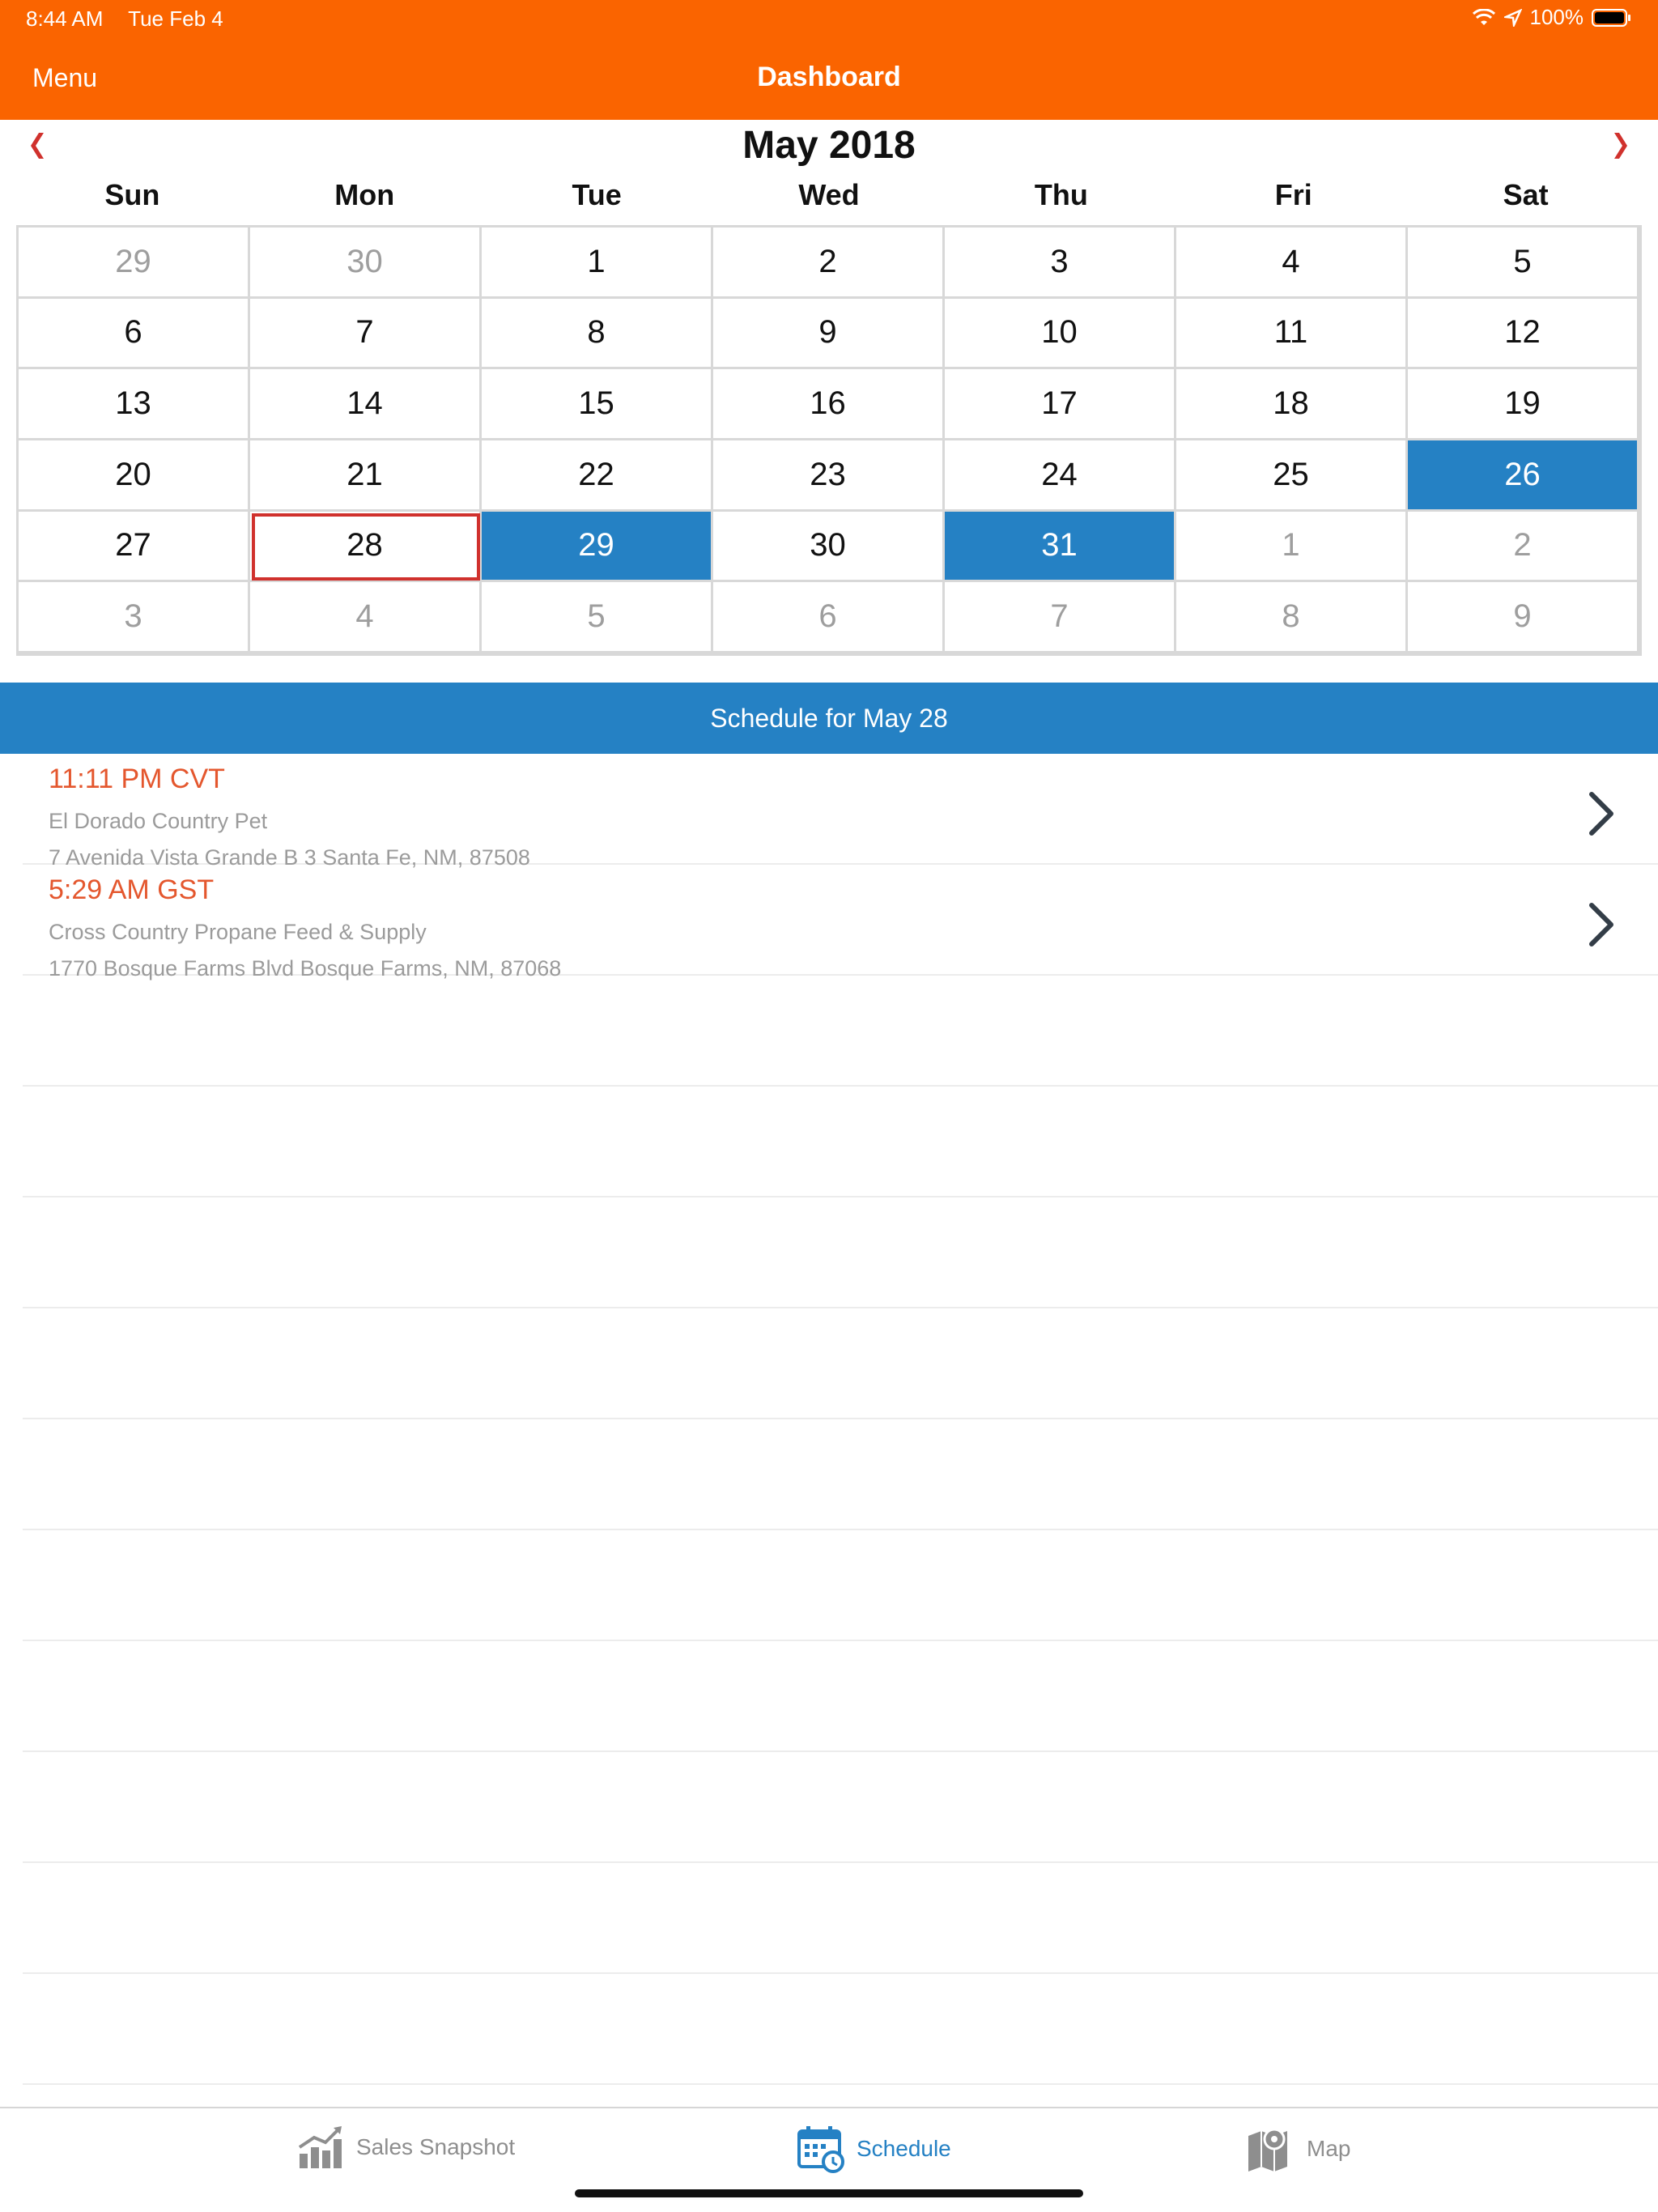 The width and height of the screenshot is (1658, 2212). What do you see at coordinates (1292, 334) in the screenshot?
I see `calendar-day: 11` at bounding box center [1292, 334].